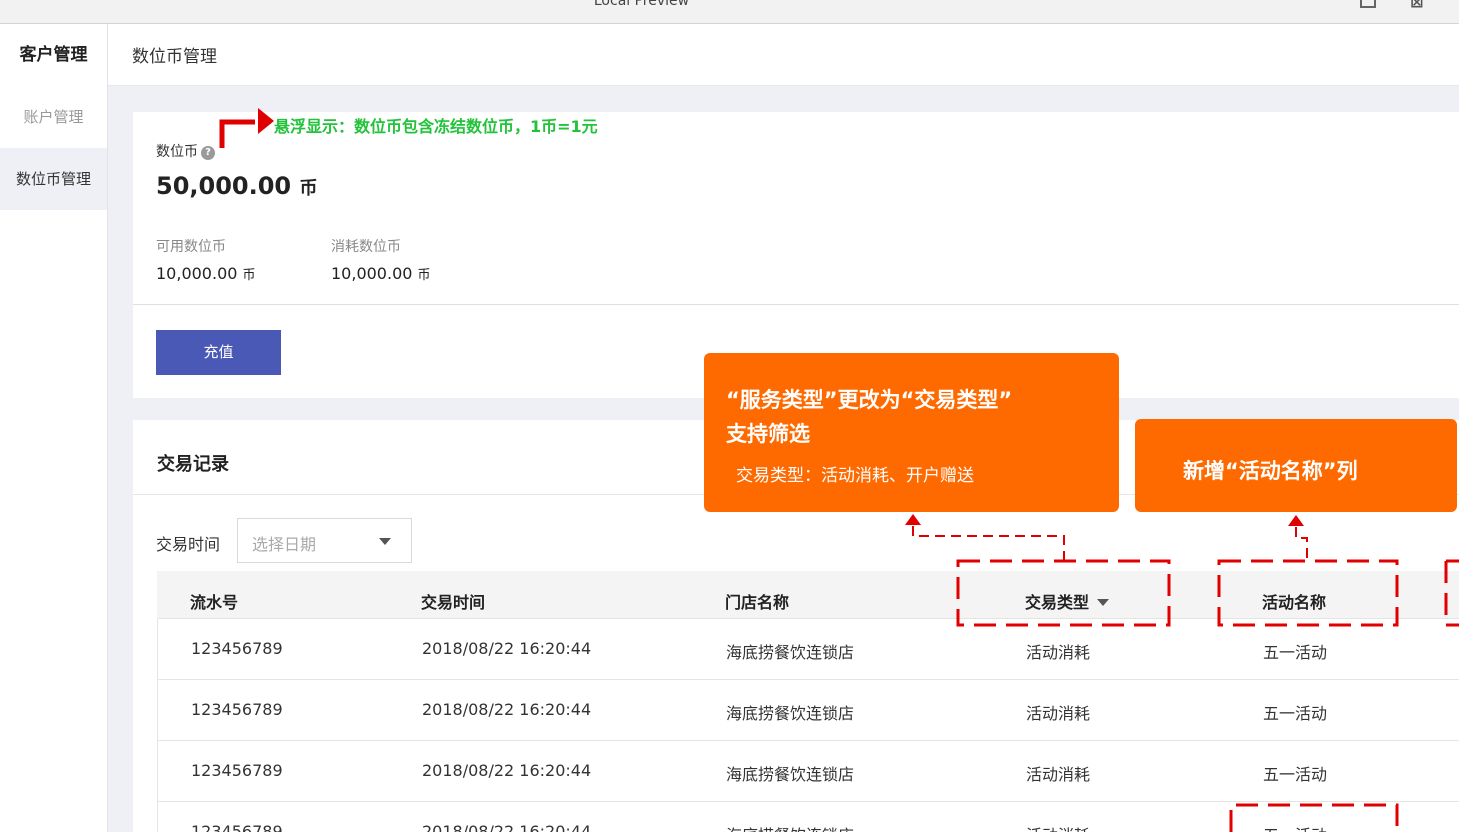  What do you see at coordinates (869, 417) in the screenshot?
I see `callout1-title: “服务类型”更改为“交易类型” 支持筛选` at bounding box center [869, 417].